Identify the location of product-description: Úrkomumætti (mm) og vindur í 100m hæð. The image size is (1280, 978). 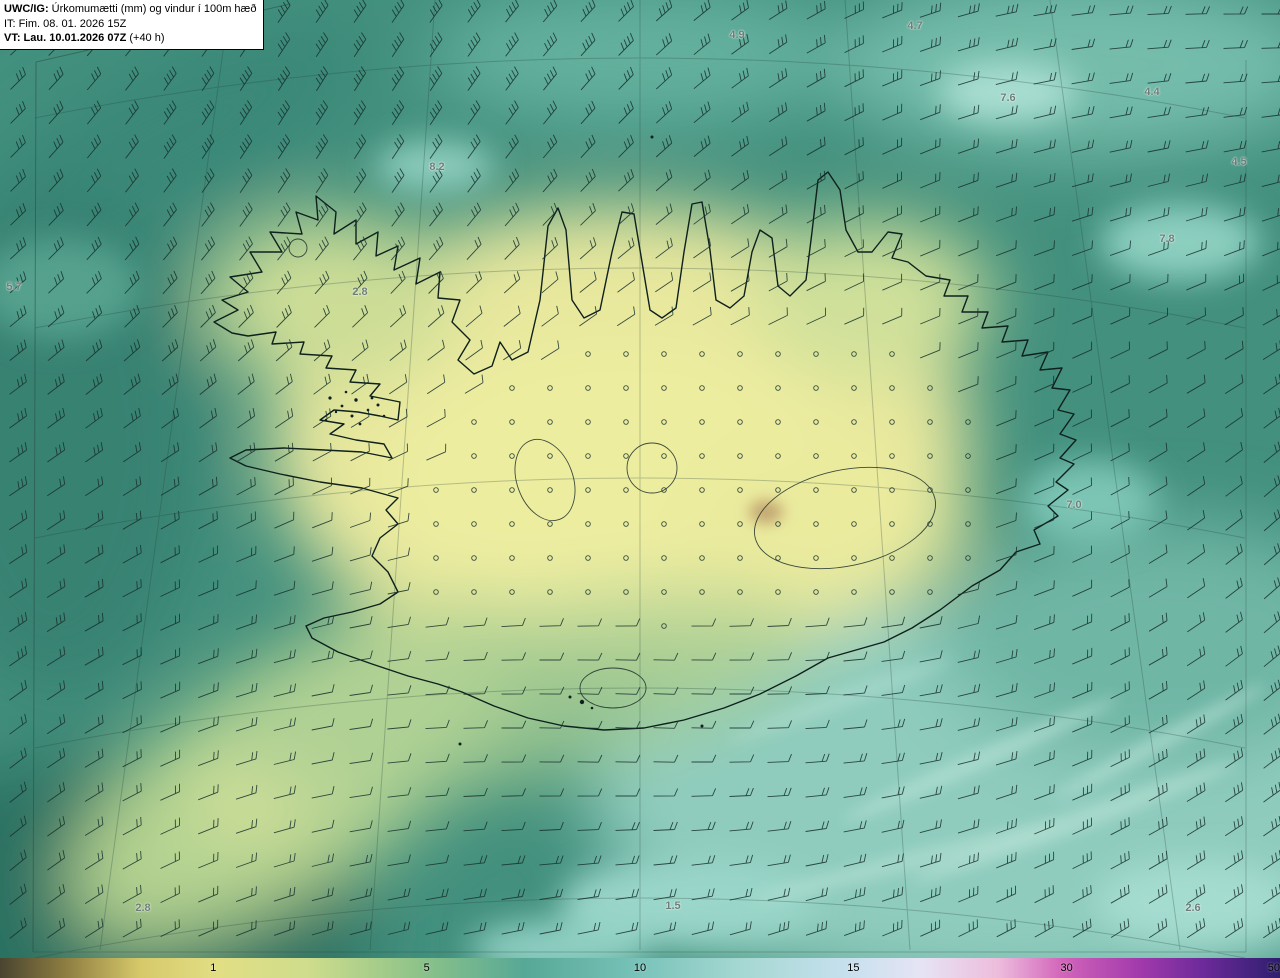
(152, 9).